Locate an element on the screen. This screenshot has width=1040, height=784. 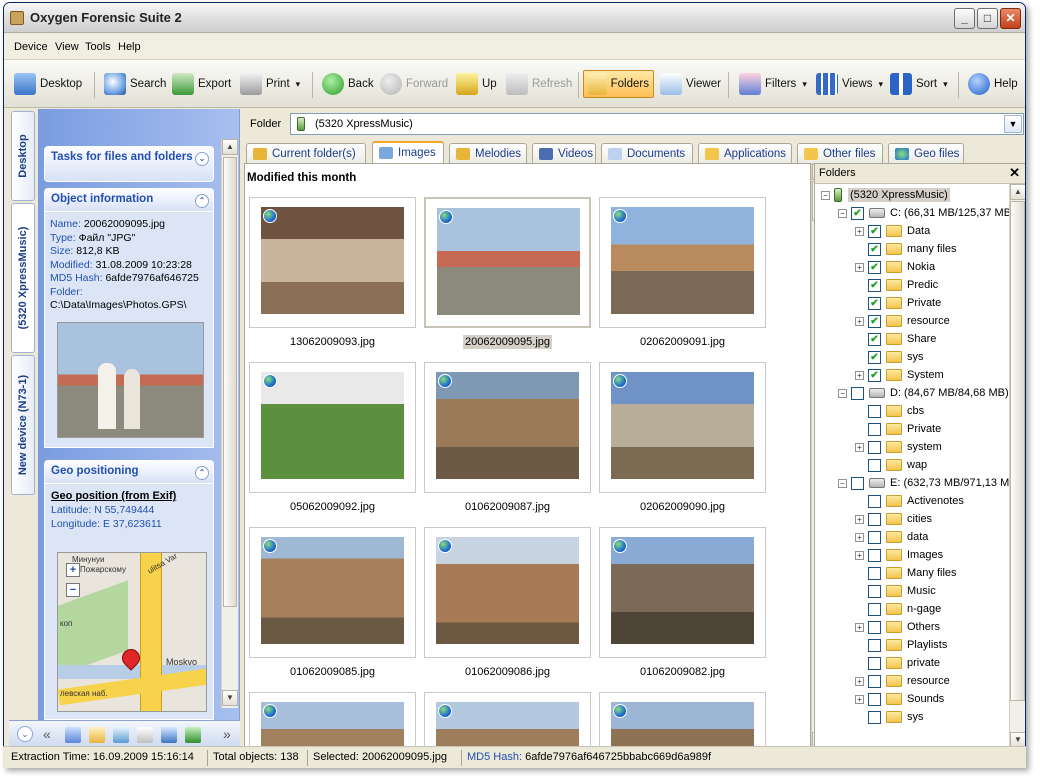
sort-dropdown-icon: ▾ is located at coordinates (945, 84).